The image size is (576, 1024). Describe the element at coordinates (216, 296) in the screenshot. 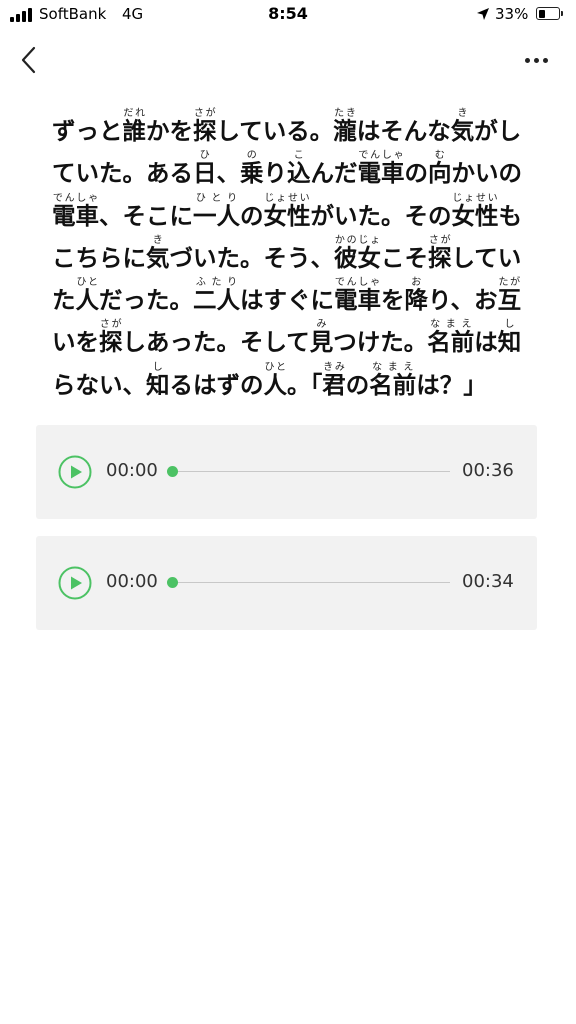

I see `furigana-word: 二人ふたり` at that location.